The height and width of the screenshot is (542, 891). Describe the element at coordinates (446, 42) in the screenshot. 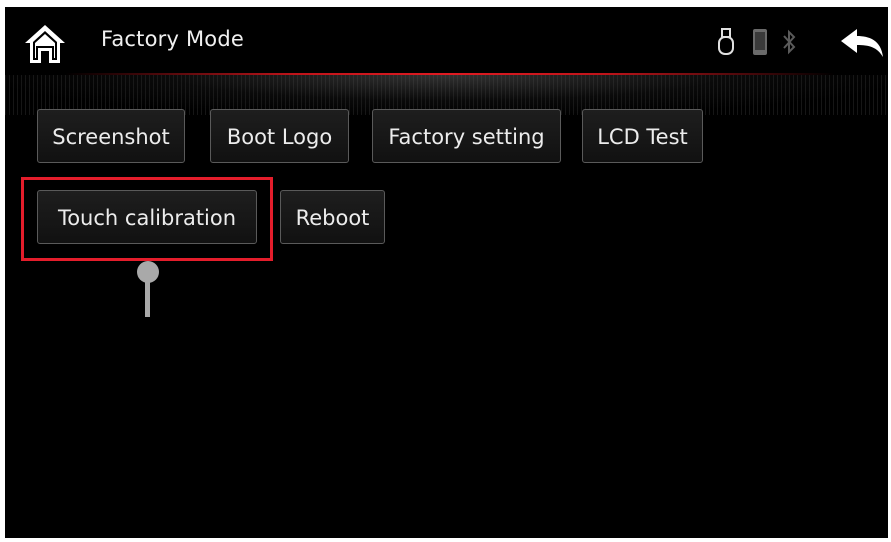

I see `top-bar: Factory Mode` at that location.